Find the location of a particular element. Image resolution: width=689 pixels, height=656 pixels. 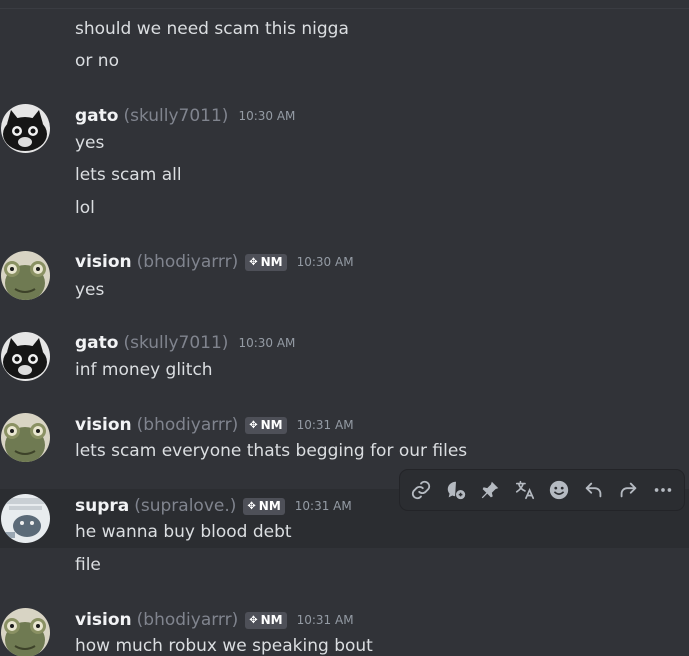

reply-icon is located at coordinates (594, 490).